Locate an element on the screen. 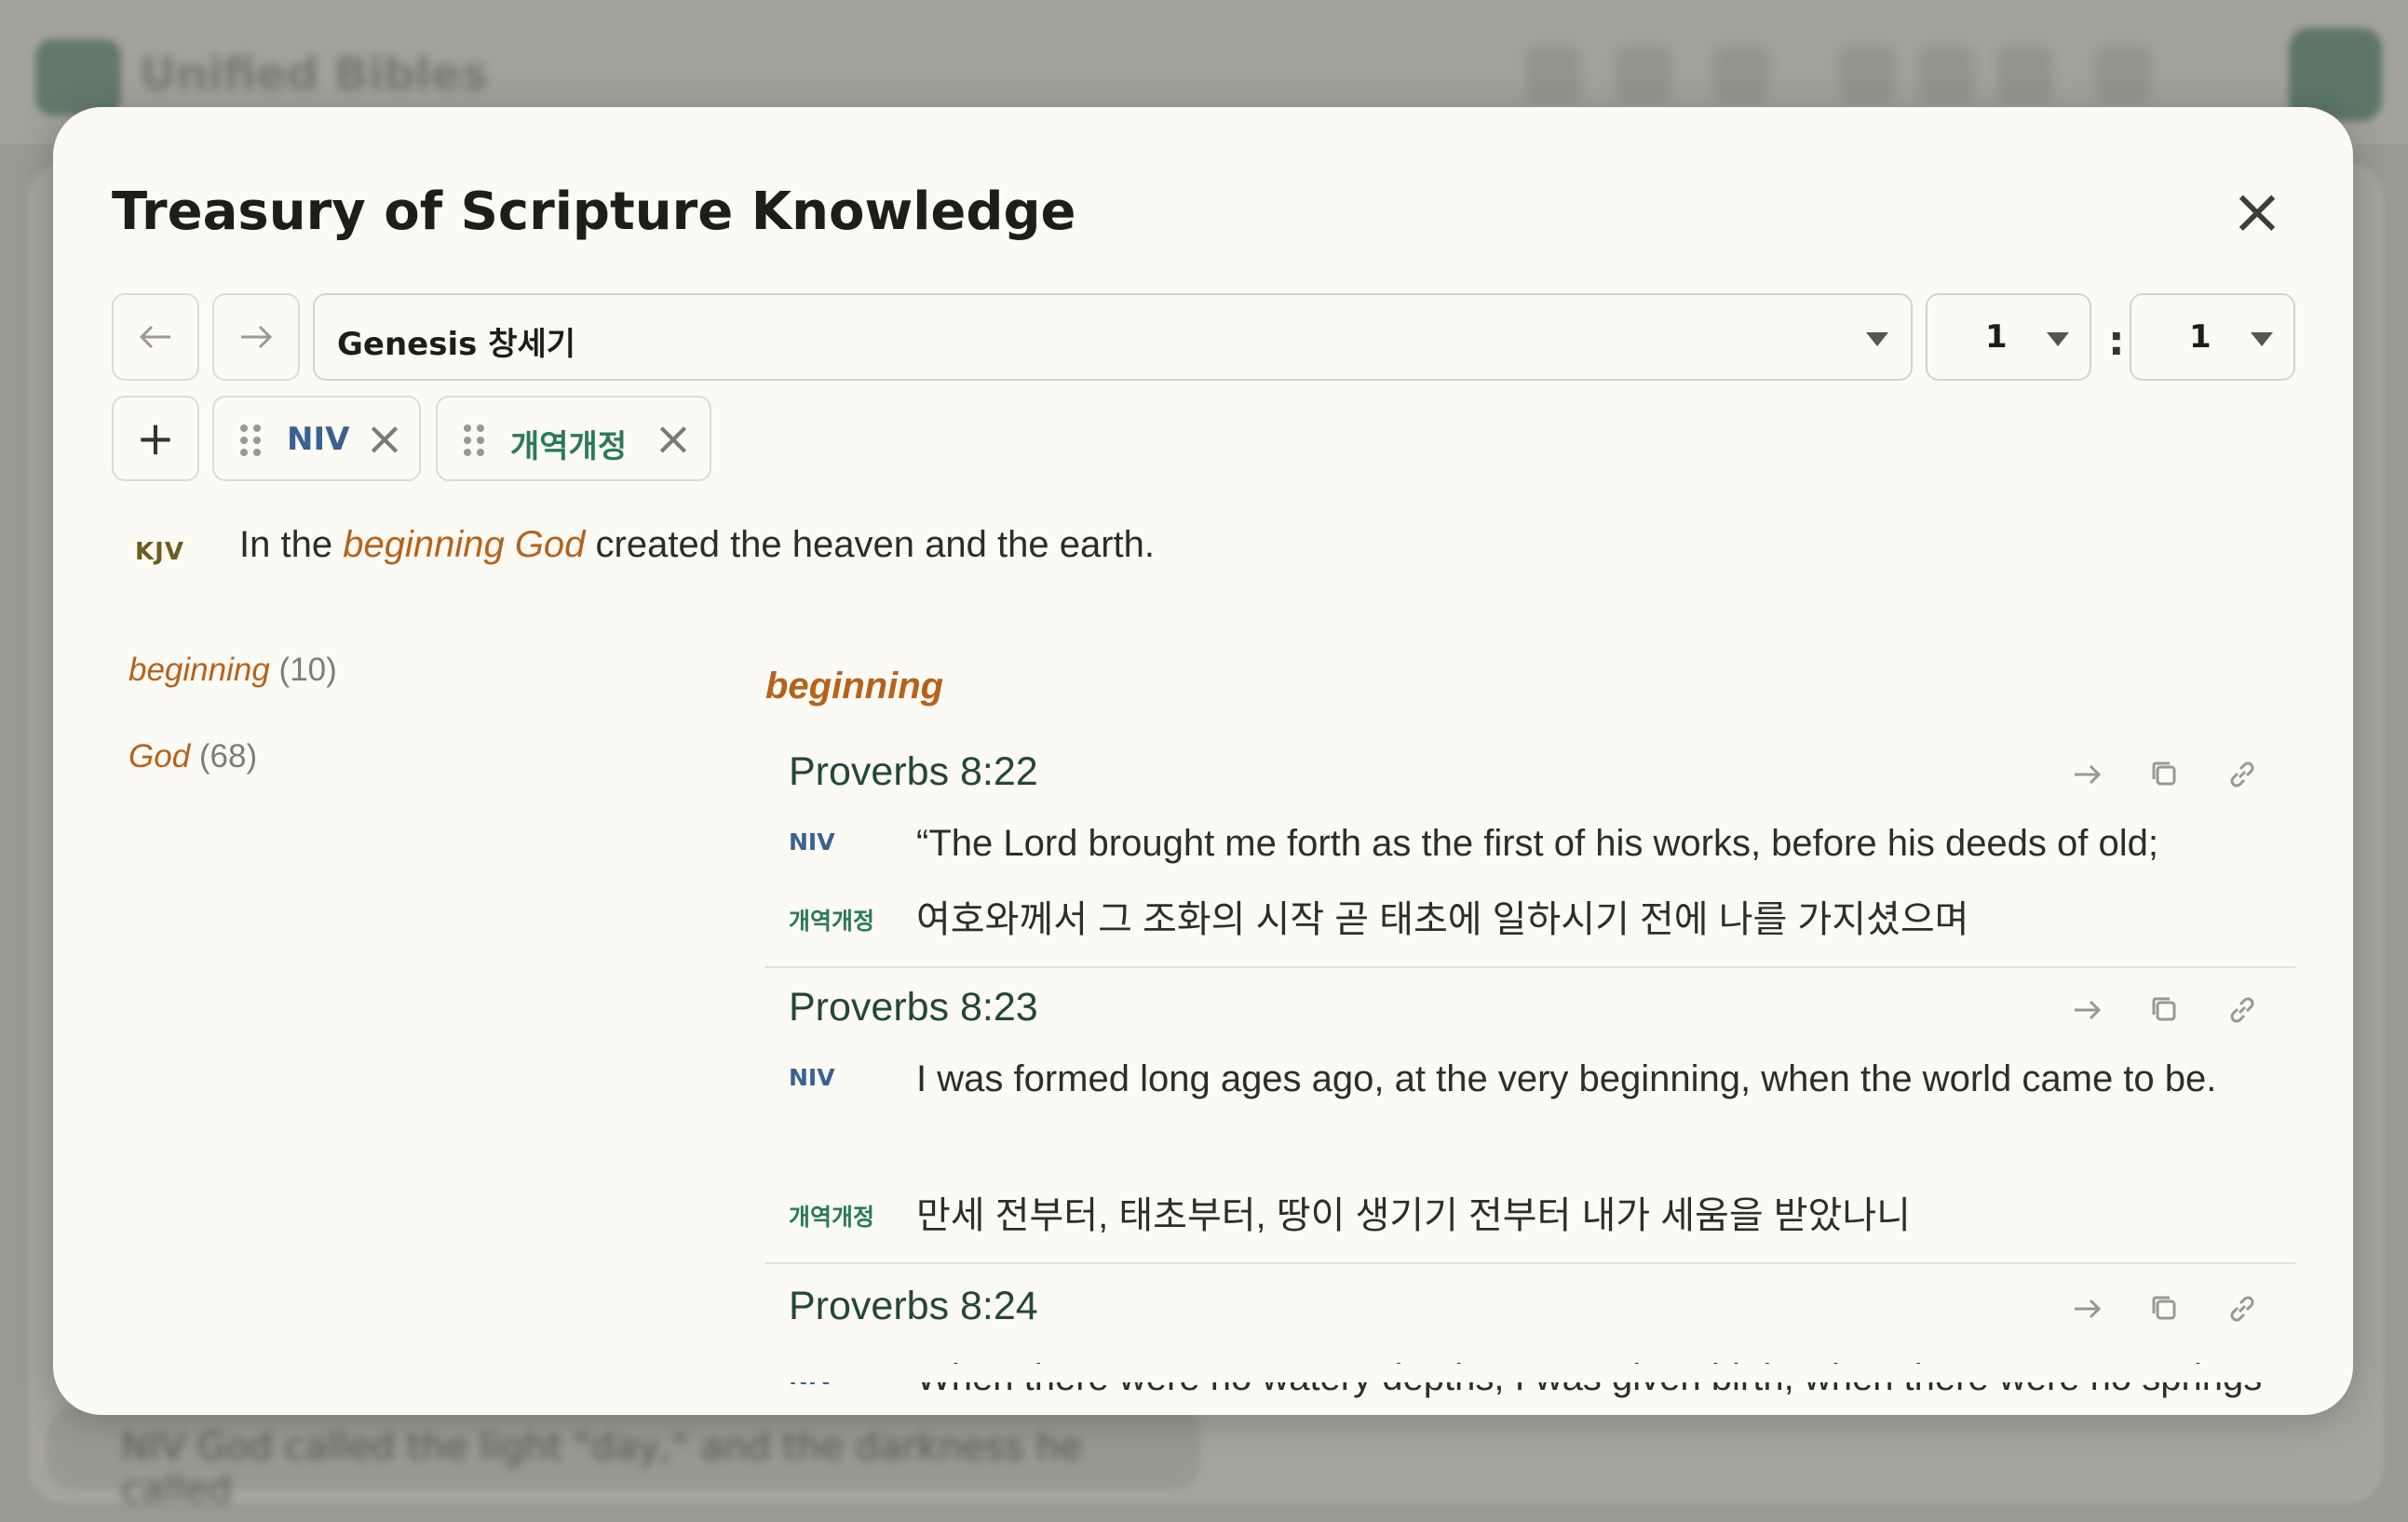 This screenshot has width=2408, height=1522. main-verse-text-before: In the is located at coordinates (291, 544).